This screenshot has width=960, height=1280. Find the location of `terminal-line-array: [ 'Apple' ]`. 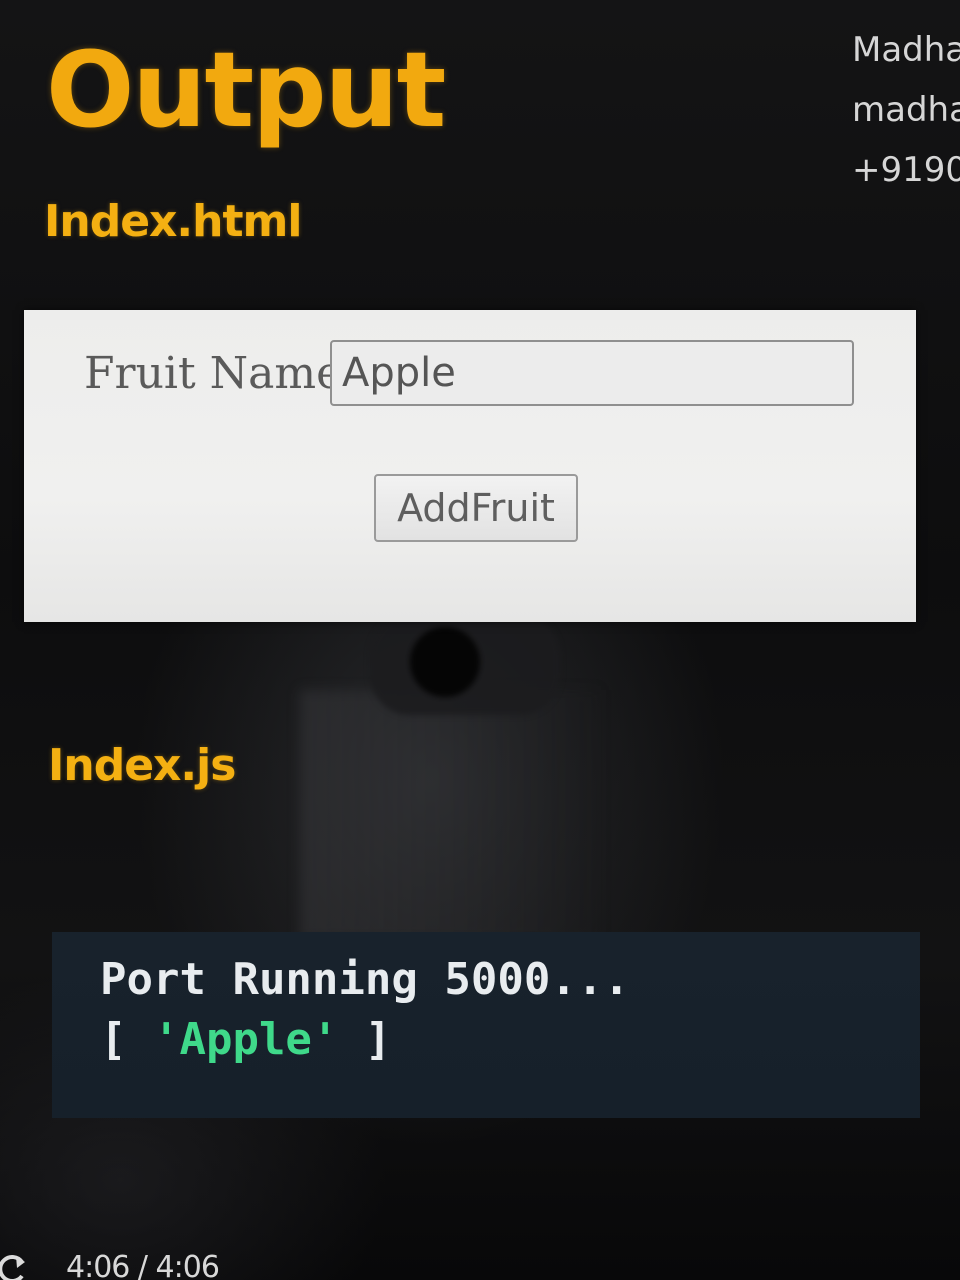

terminal-line-array: [ 'Apple' ] is located at coordinates (245, 1040).